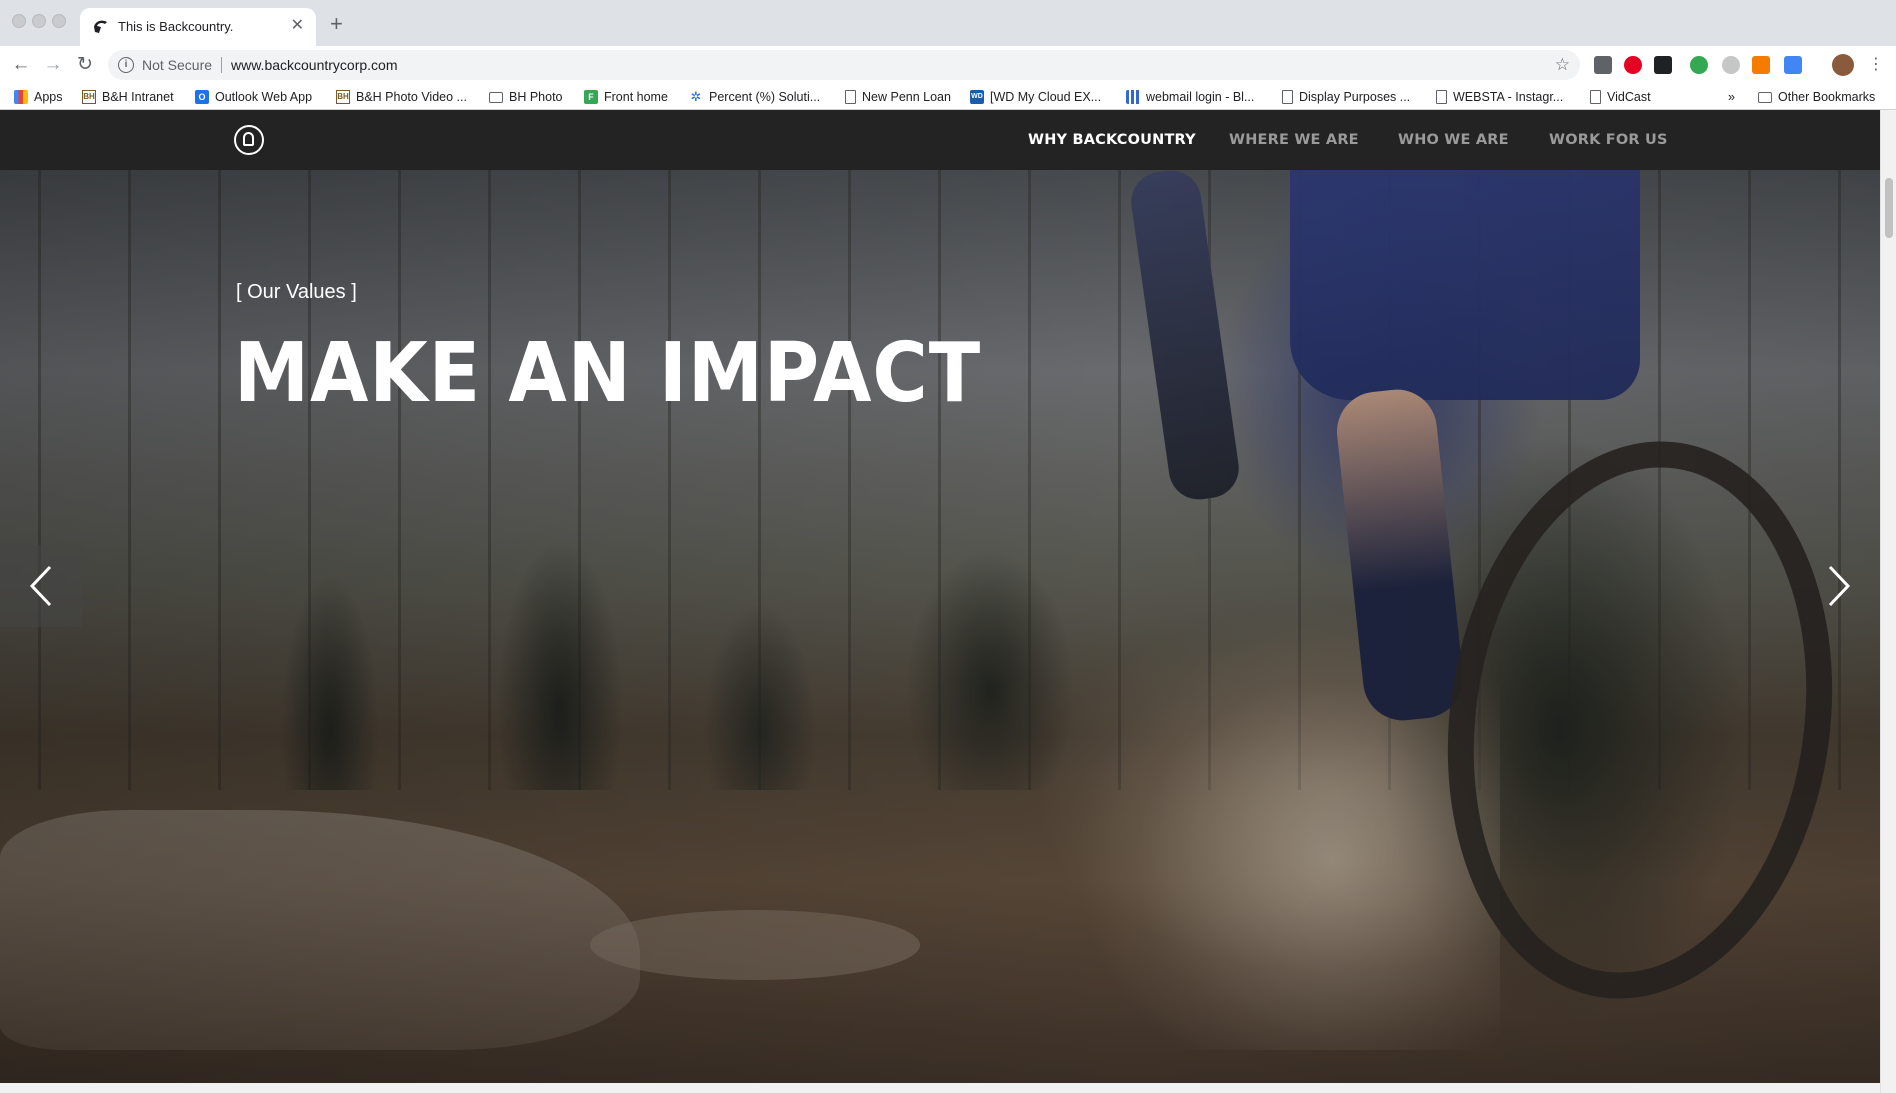 This screenshot has height=1093, width=1896. I want to click on backcountry-goat-favicon-icon, so click(100, 26).